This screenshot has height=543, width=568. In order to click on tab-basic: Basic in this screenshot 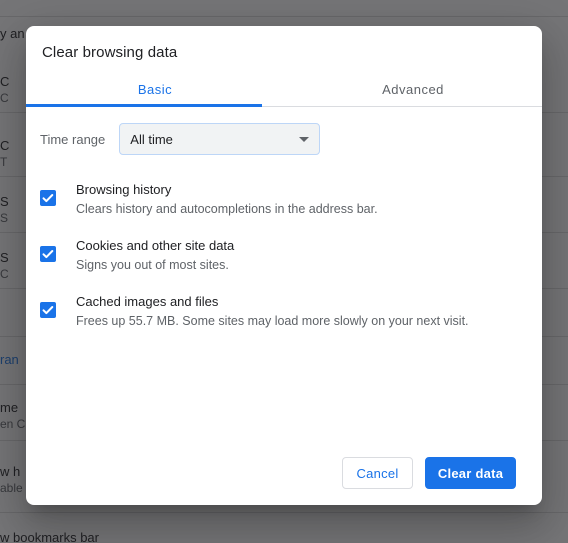, I will do `click(155, 90)`.